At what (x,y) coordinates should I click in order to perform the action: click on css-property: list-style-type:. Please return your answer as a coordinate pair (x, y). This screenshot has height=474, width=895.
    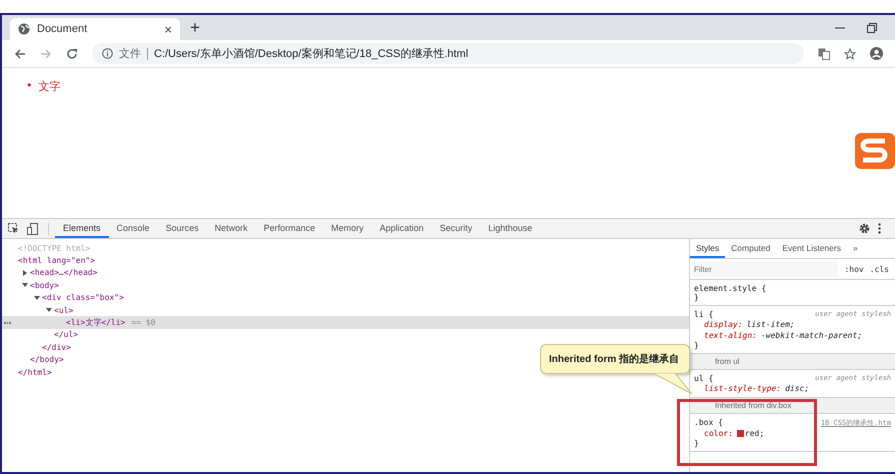
    Looking at the image, I should click on (743, 388).